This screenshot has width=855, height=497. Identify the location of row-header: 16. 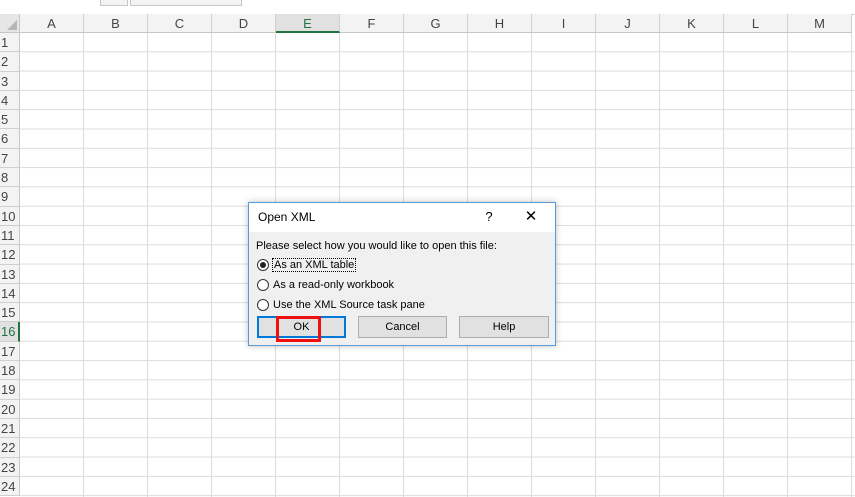
(10, 332).